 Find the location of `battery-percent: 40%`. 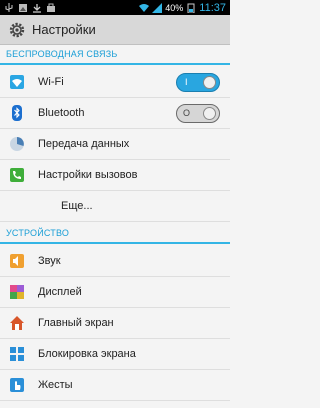

battery-percent: 40% is located at coordinates (174, 7).